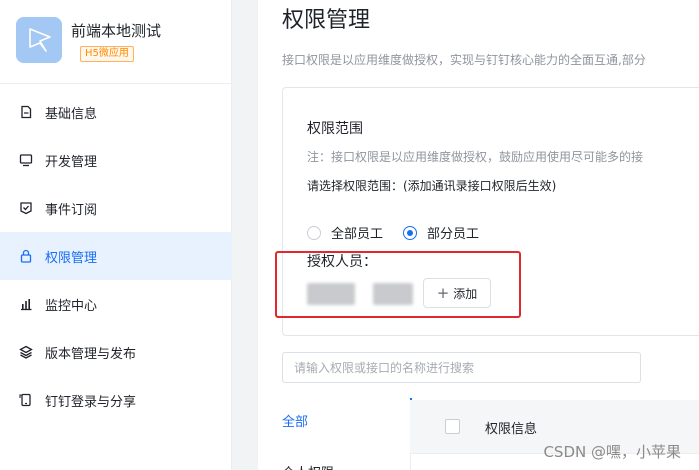 This screenshot has height=470, width=699. What do you see at coordinates (26, 304) in the screenshot?
I see `bar-chart-icon` at bounding box center [26, 304].